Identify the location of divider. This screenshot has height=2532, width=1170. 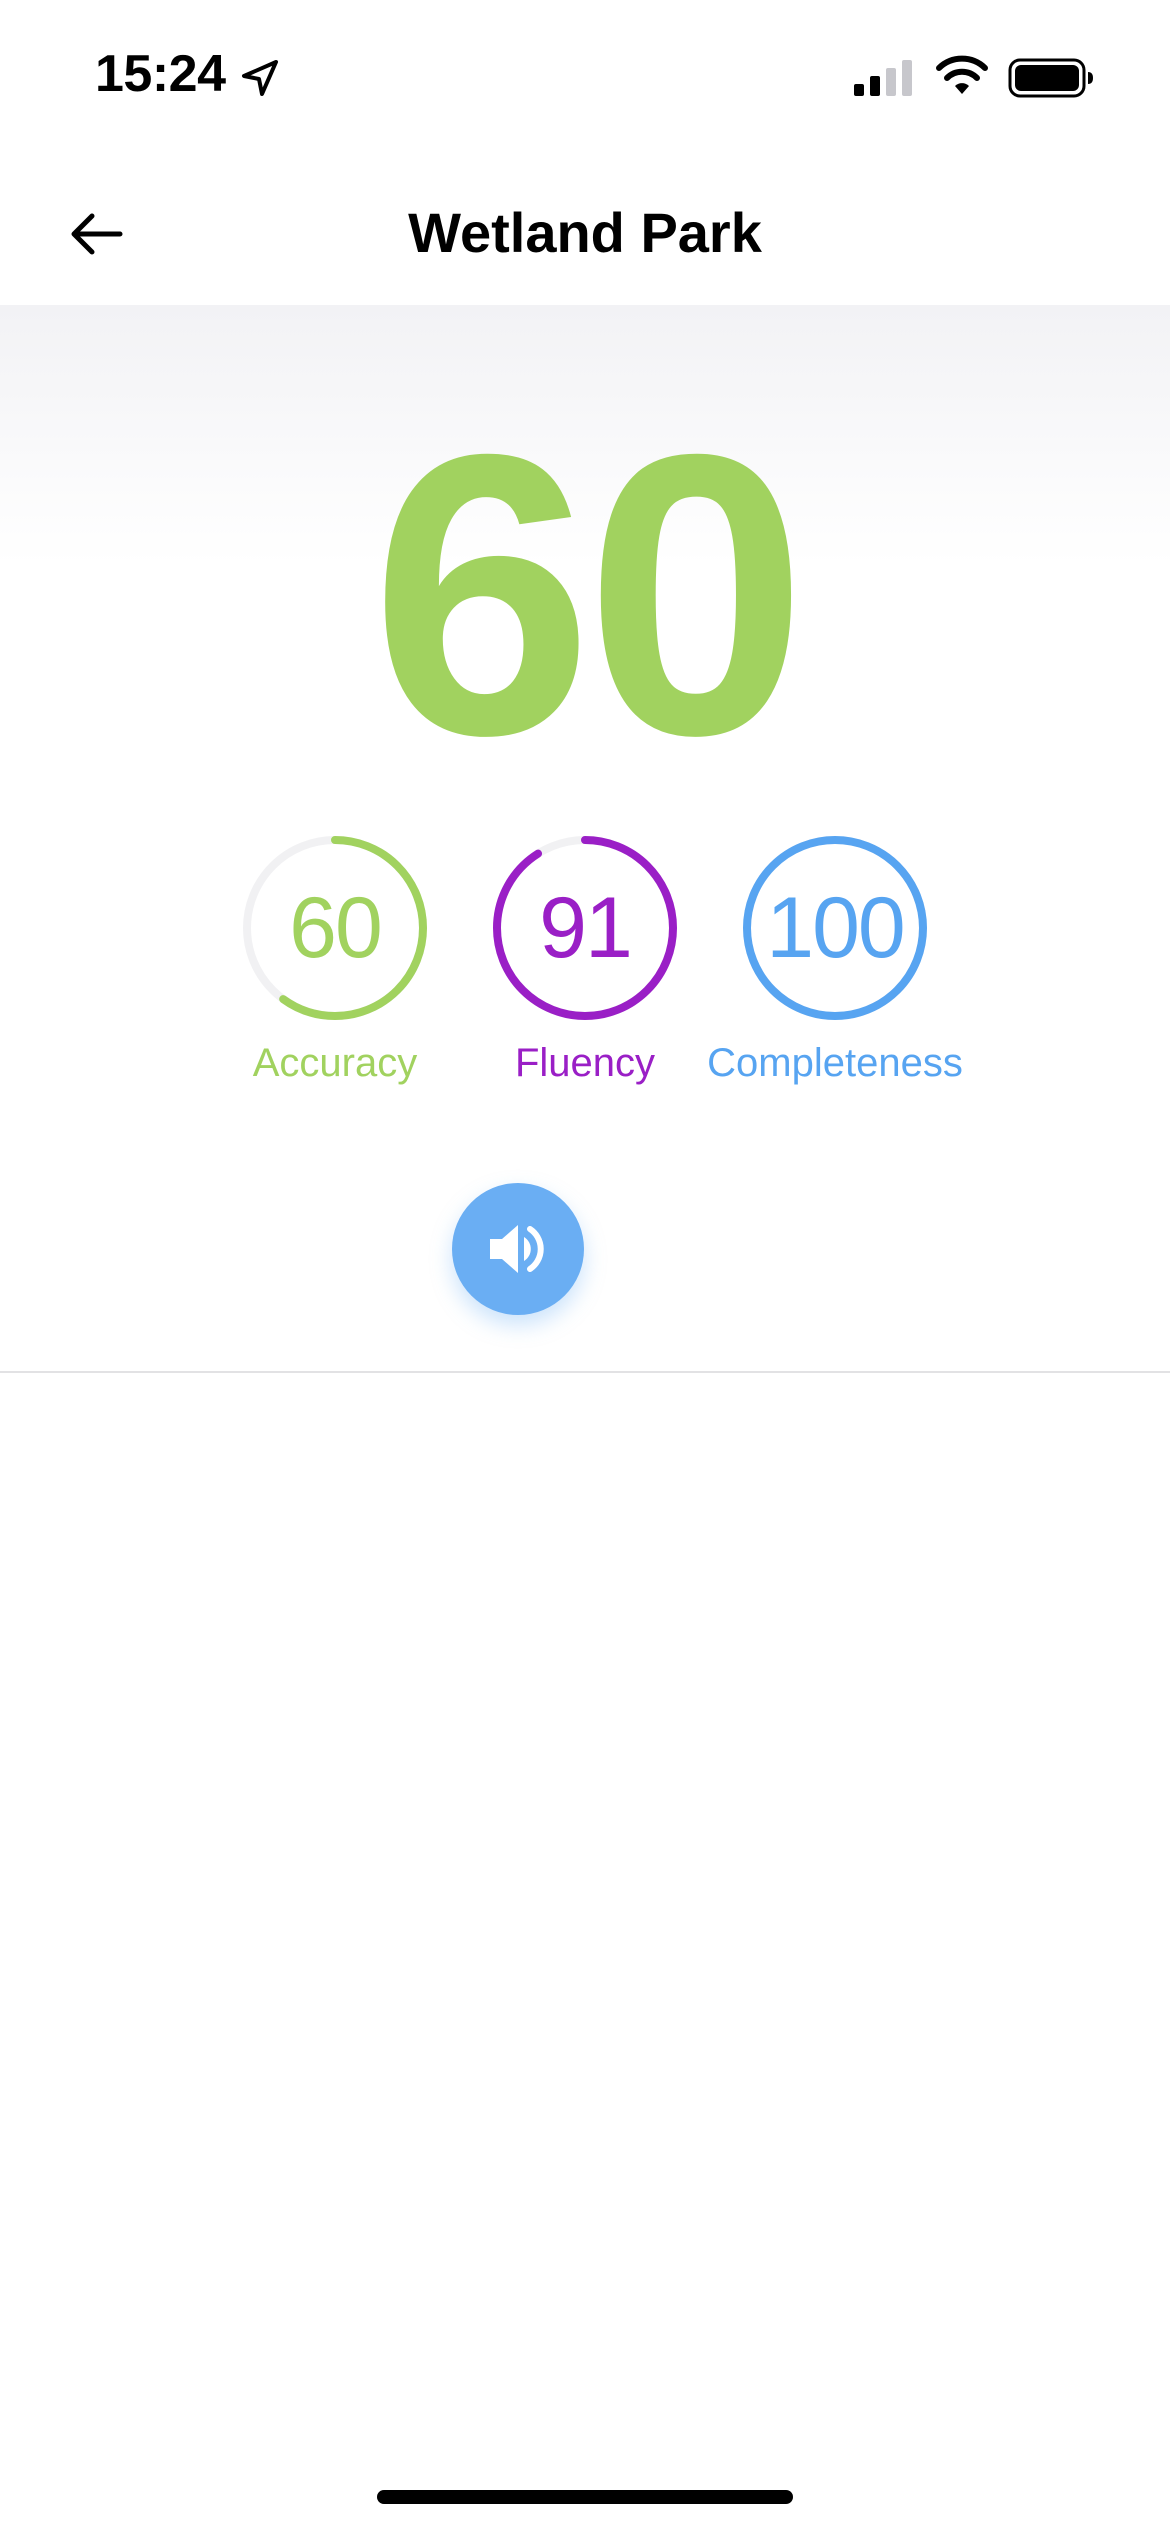
(585, 1372).